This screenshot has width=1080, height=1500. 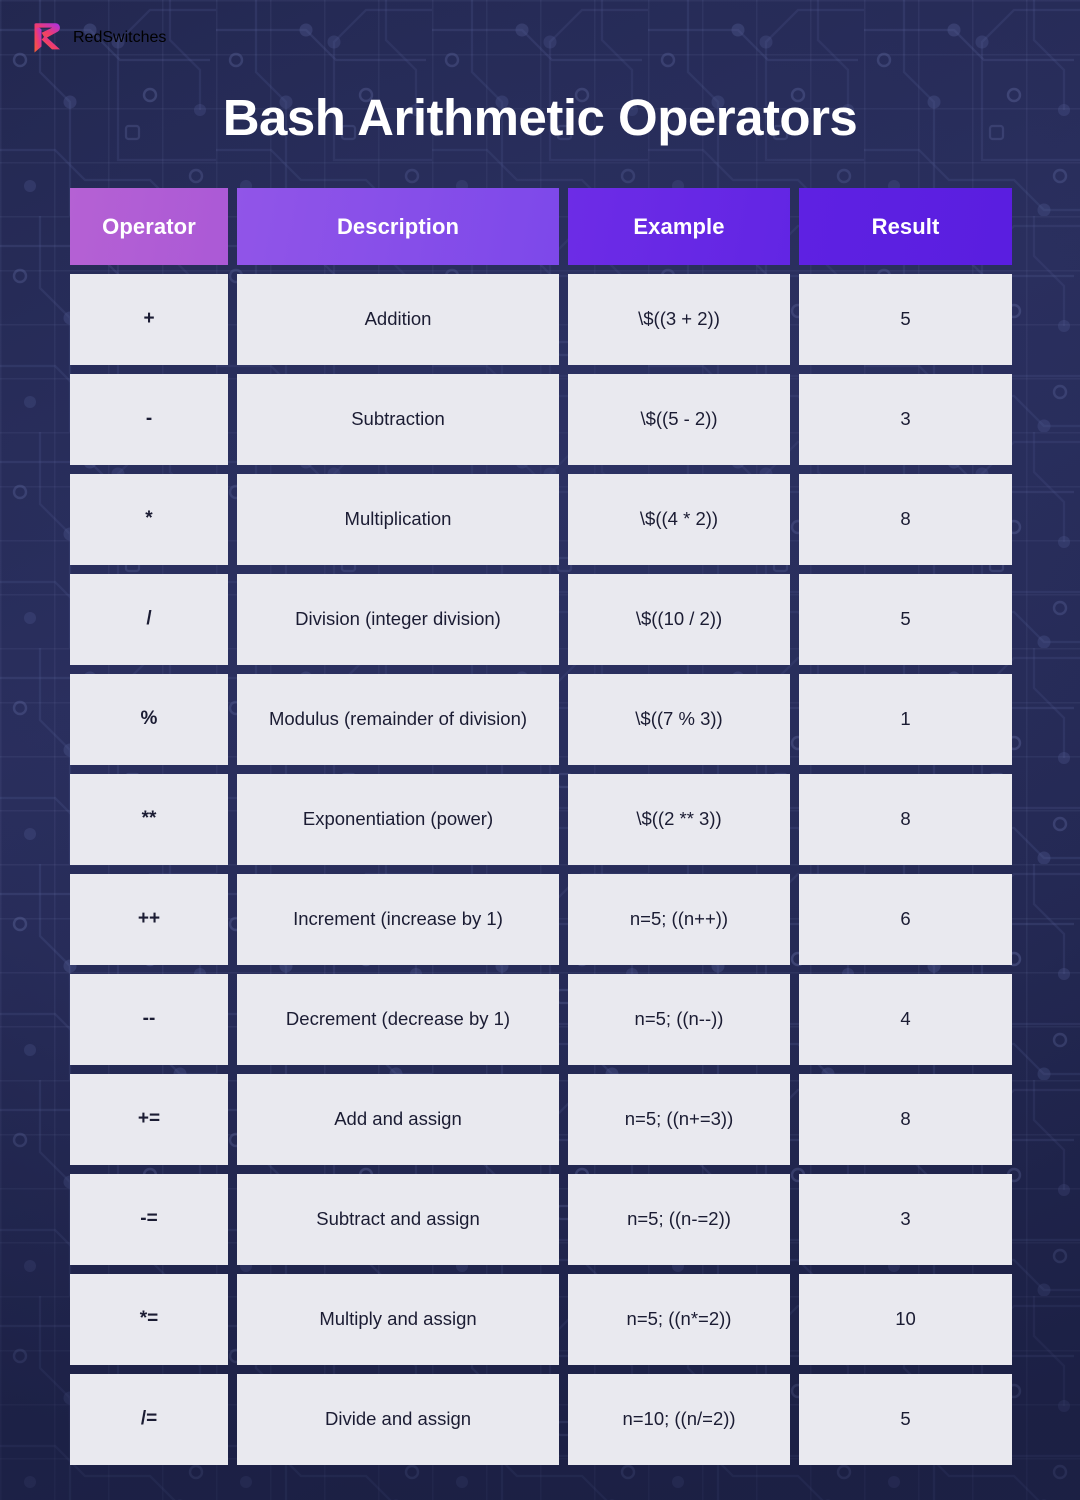 I want to click on cell-description: Decrement (decrease by 1), so click(x=398, y=1019).